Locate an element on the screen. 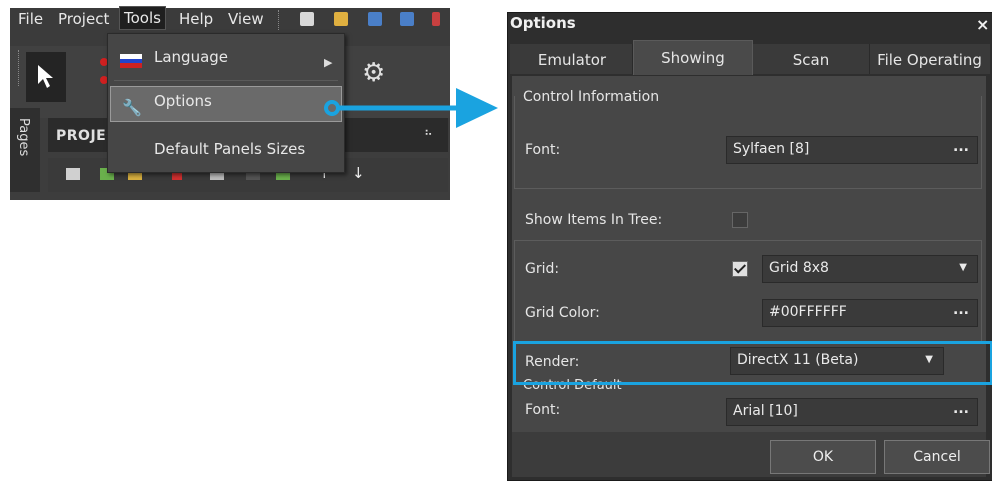  grid-size-select: Grid 8x8 ▼ is located at coordinates (870, 269).